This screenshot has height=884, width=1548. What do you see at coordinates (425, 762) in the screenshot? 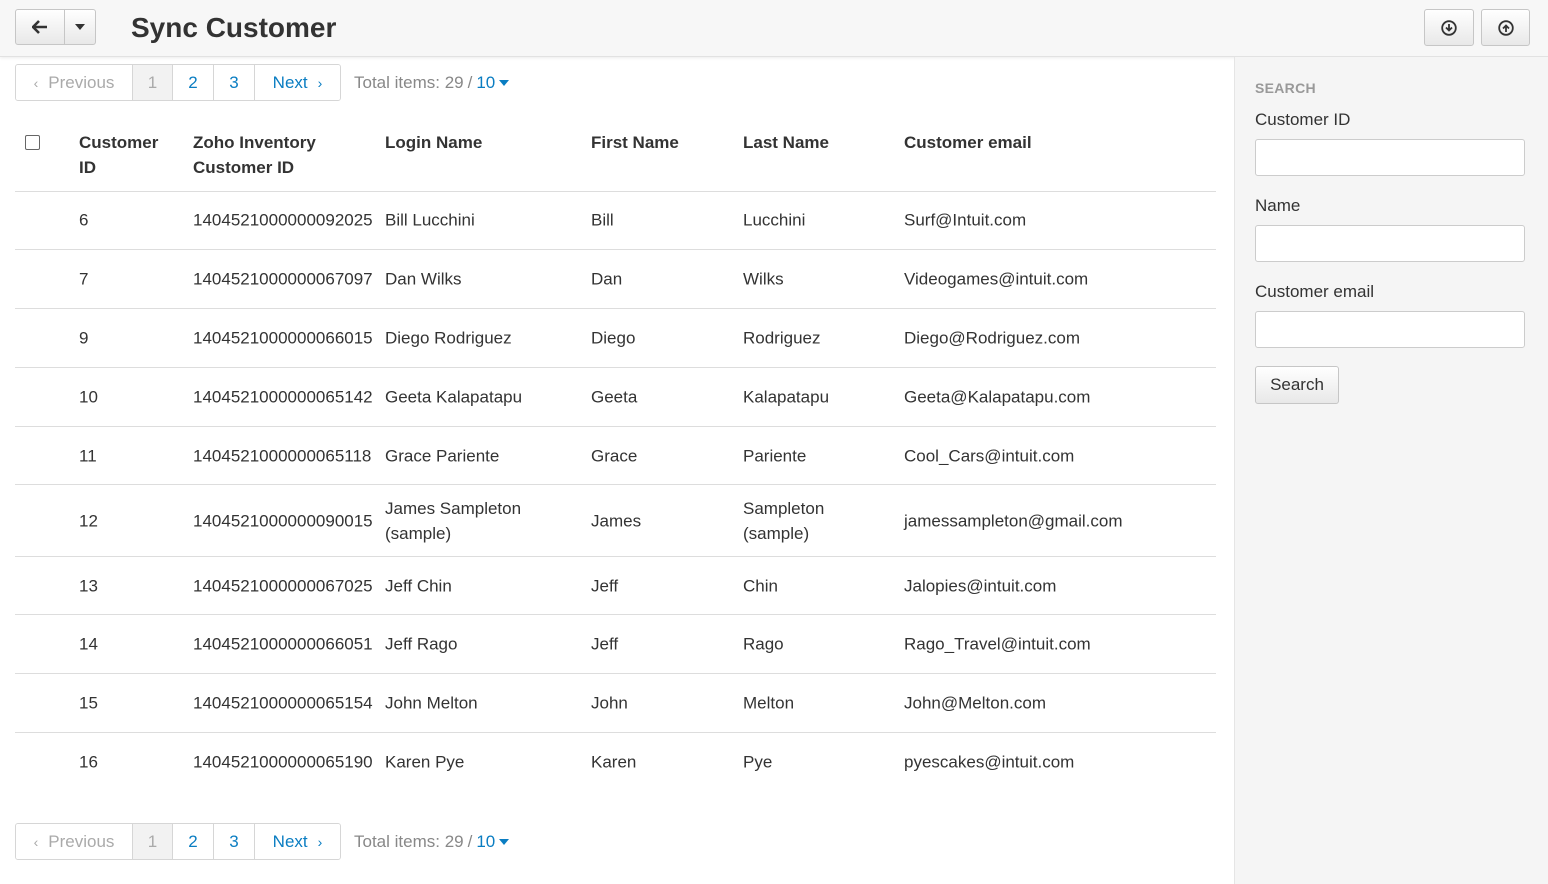
I see `cell-login-name: Karen Pye` at bounding box center [425, 762].